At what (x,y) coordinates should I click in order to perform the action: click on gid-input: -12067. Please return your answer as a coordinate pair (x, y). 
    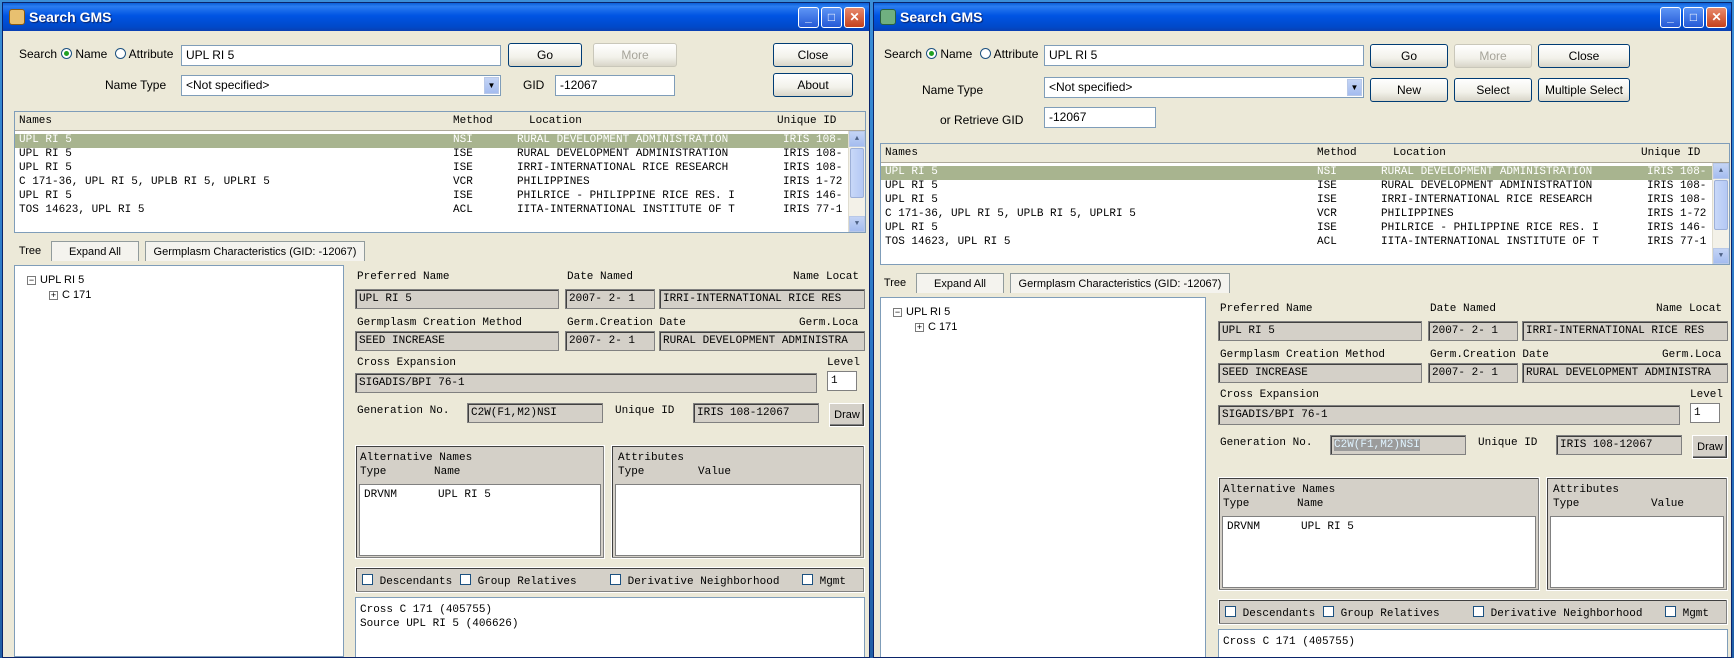
    Looking at the image, I should click on (1100, 117).